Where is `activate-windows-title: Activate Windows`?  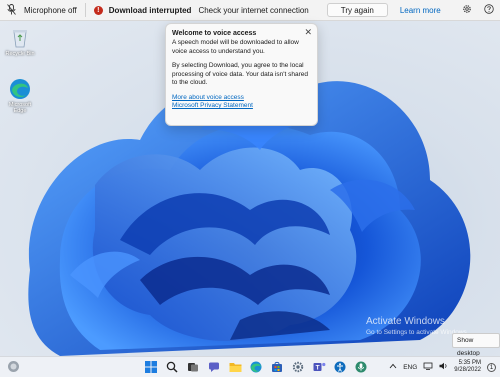
activate-windows-title: Activate Windows is located at coordinates (405, 321).